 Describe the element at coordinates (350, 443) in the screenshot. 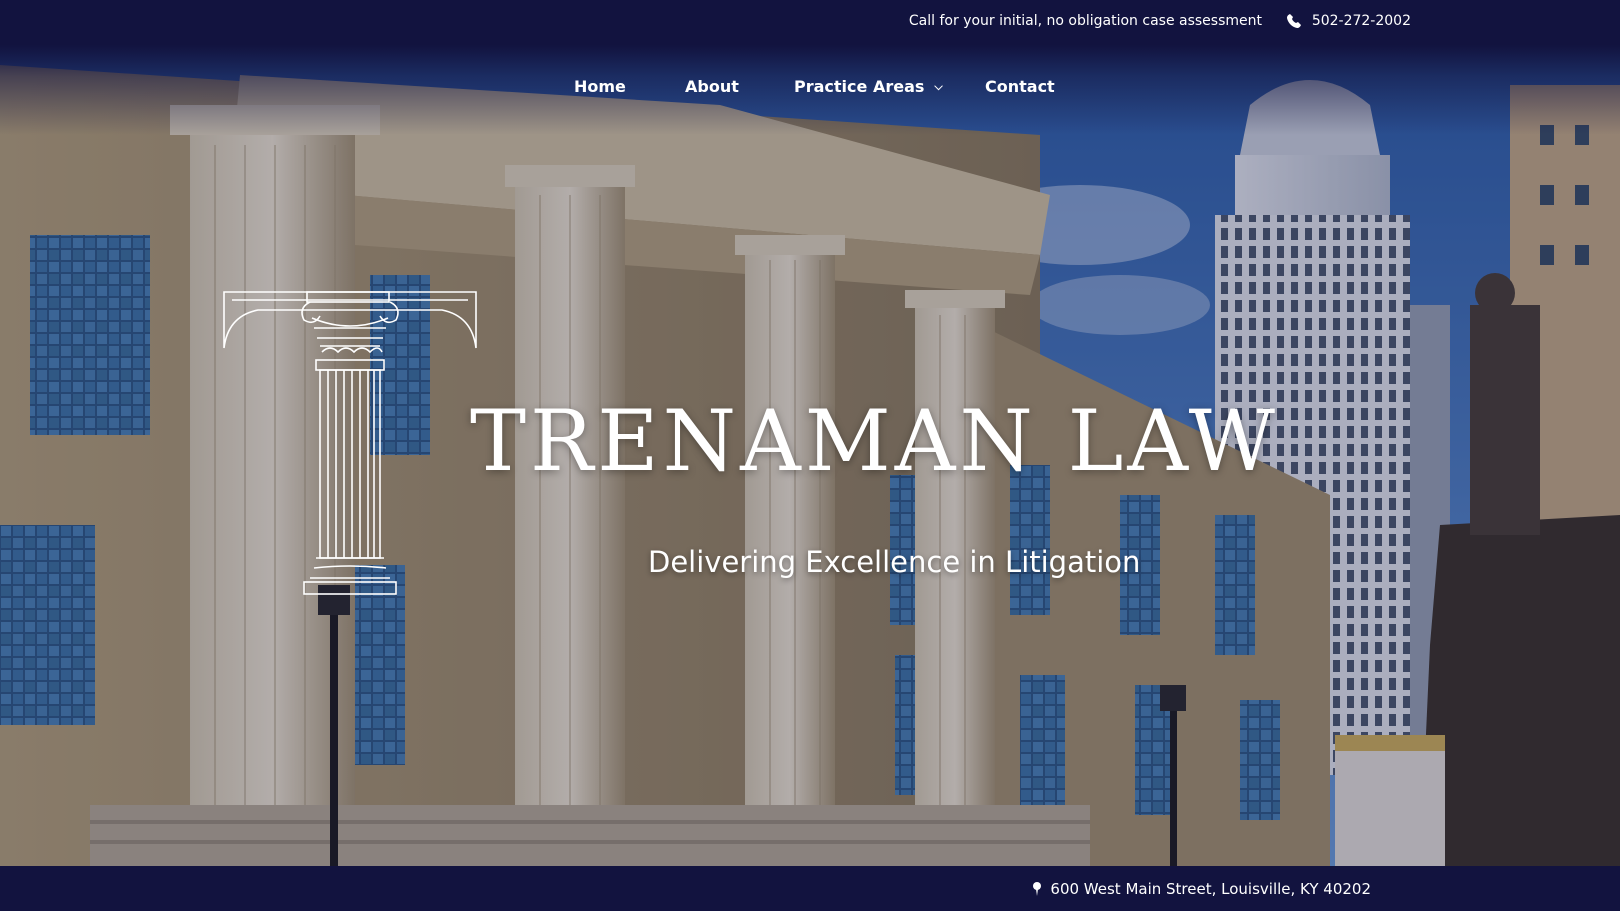

I see `column-capital-icon` at that location.